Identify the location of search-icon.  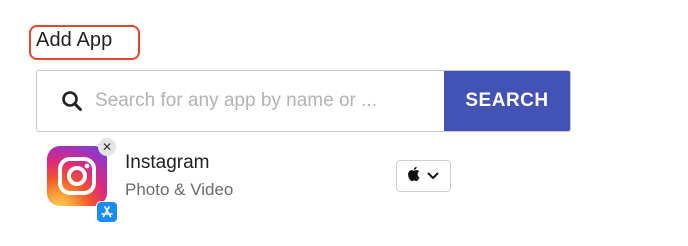
(62, 101).